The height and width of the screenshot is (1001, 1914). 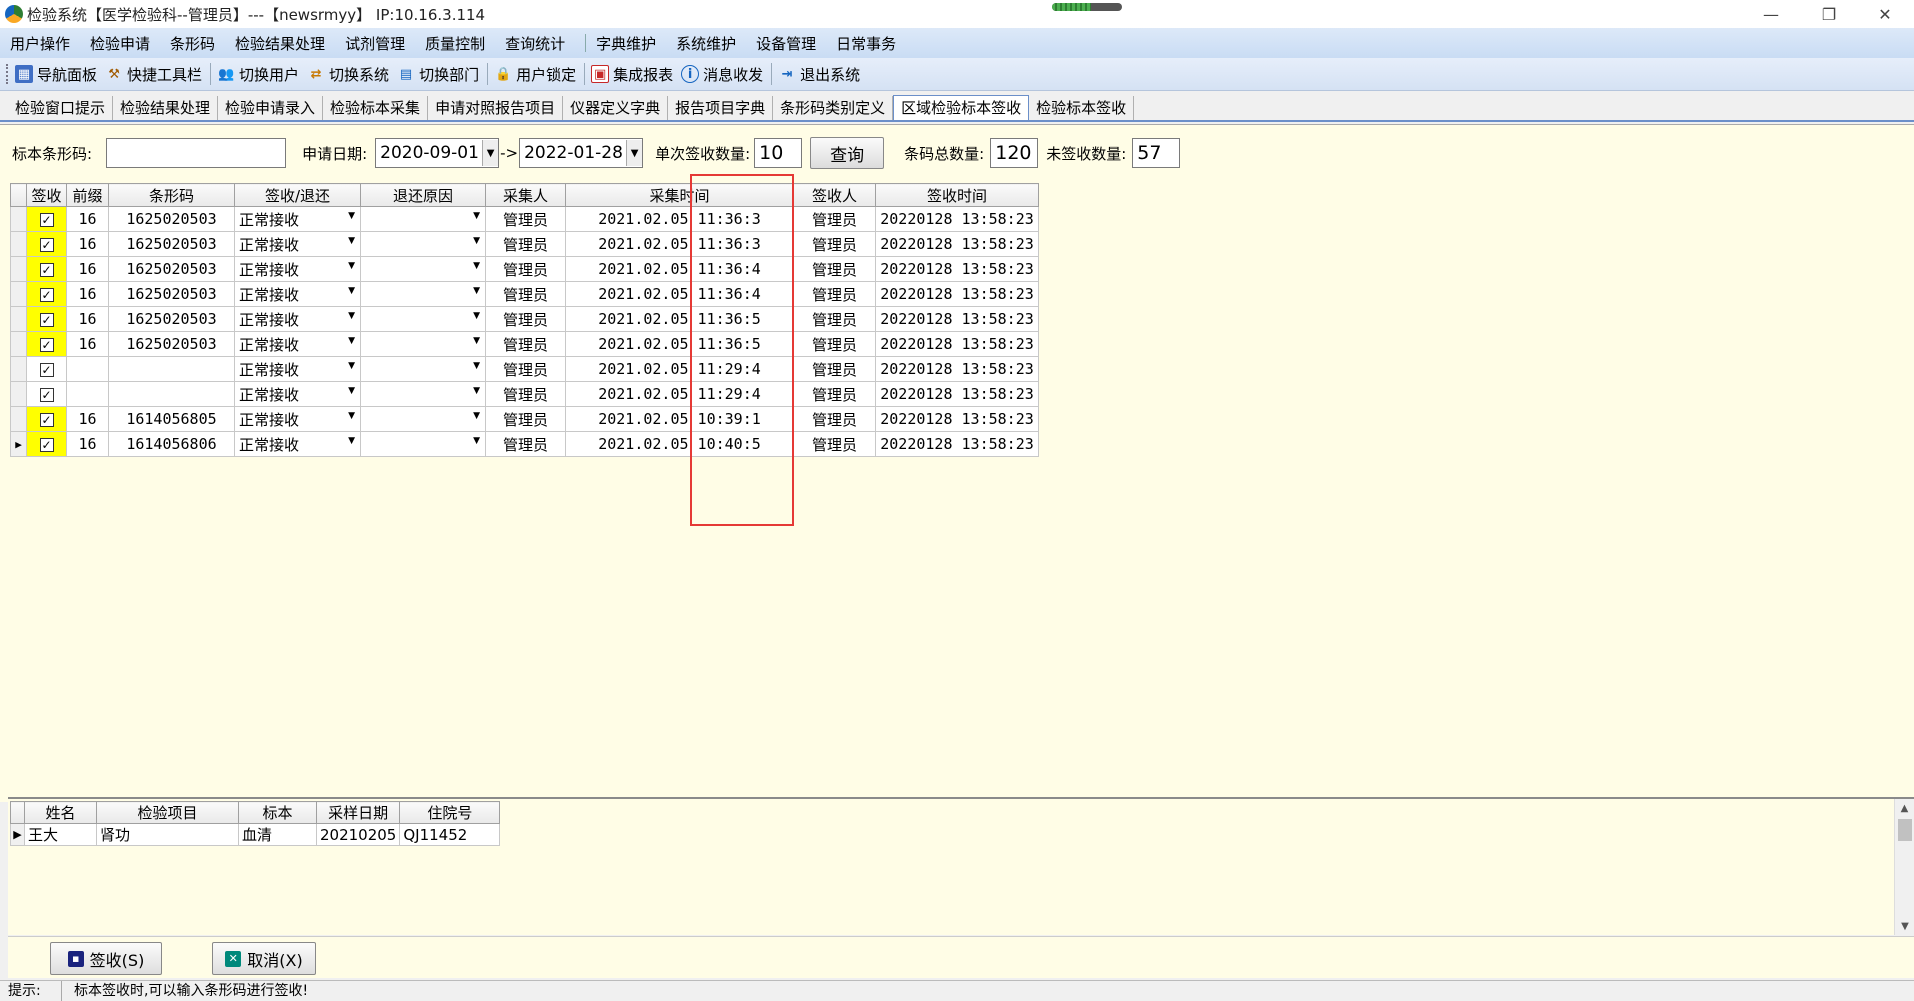 What do you see at coordinates (871, 43) in the screenshot?
I see `menu-daily-affairs: 日常事务` at bounding box center [871, 43].